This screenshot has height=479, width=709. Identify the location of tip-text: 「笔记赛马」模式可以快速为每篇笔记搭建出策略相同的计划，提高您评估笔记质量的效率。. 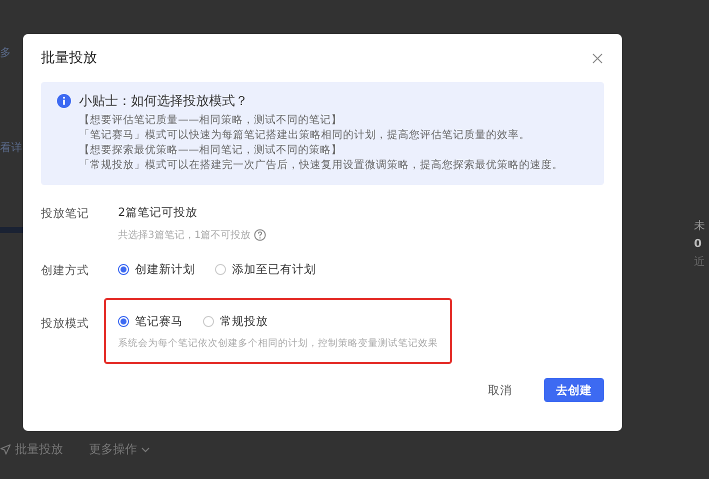
(304, 135).